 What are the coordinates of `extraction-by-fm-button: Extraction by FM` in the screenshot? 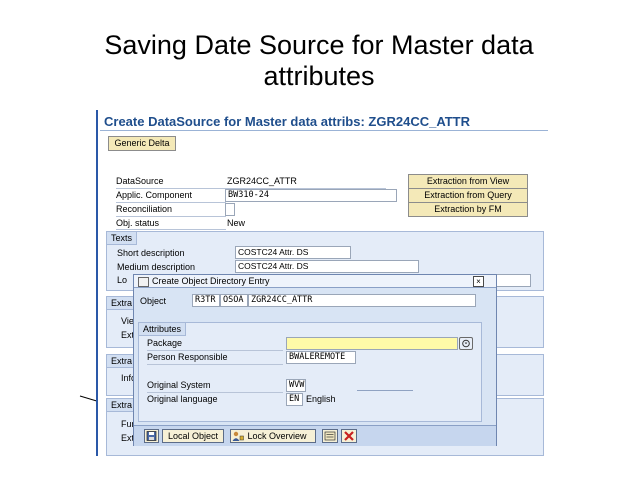 It's located at (468, 209).